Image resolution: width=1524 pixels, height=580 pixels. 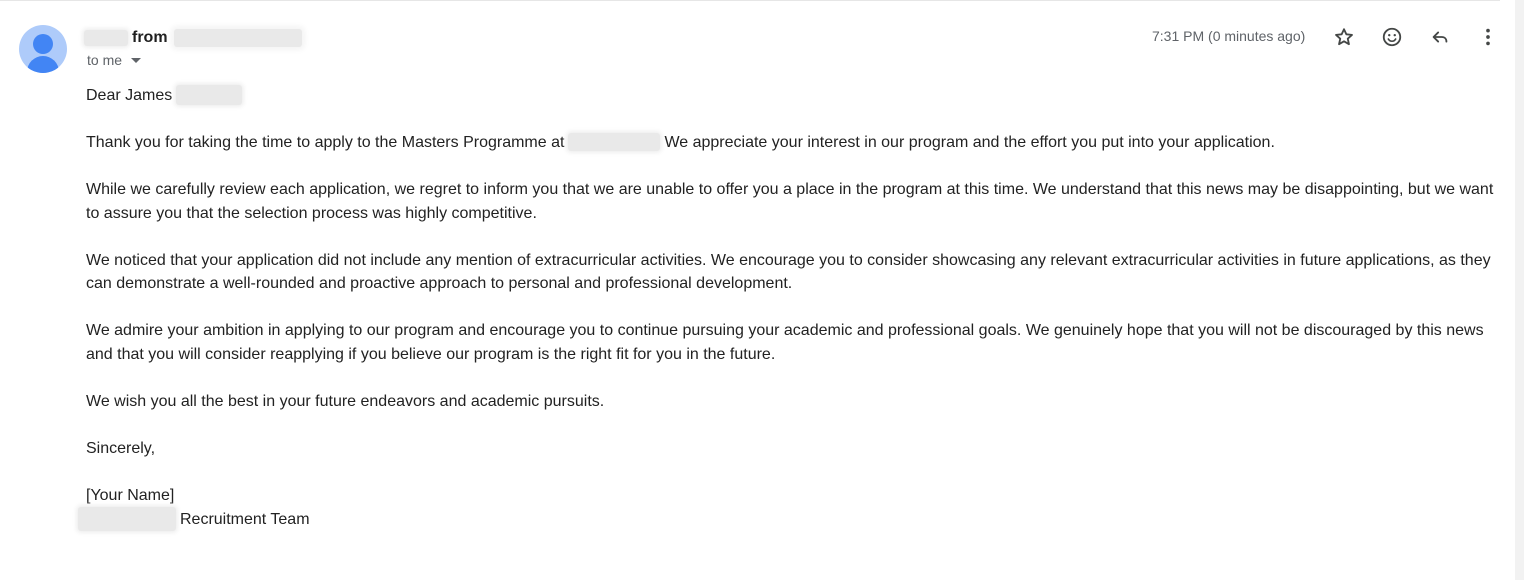 I want to click on chevron-down-icon, so click(x=136, y=60).